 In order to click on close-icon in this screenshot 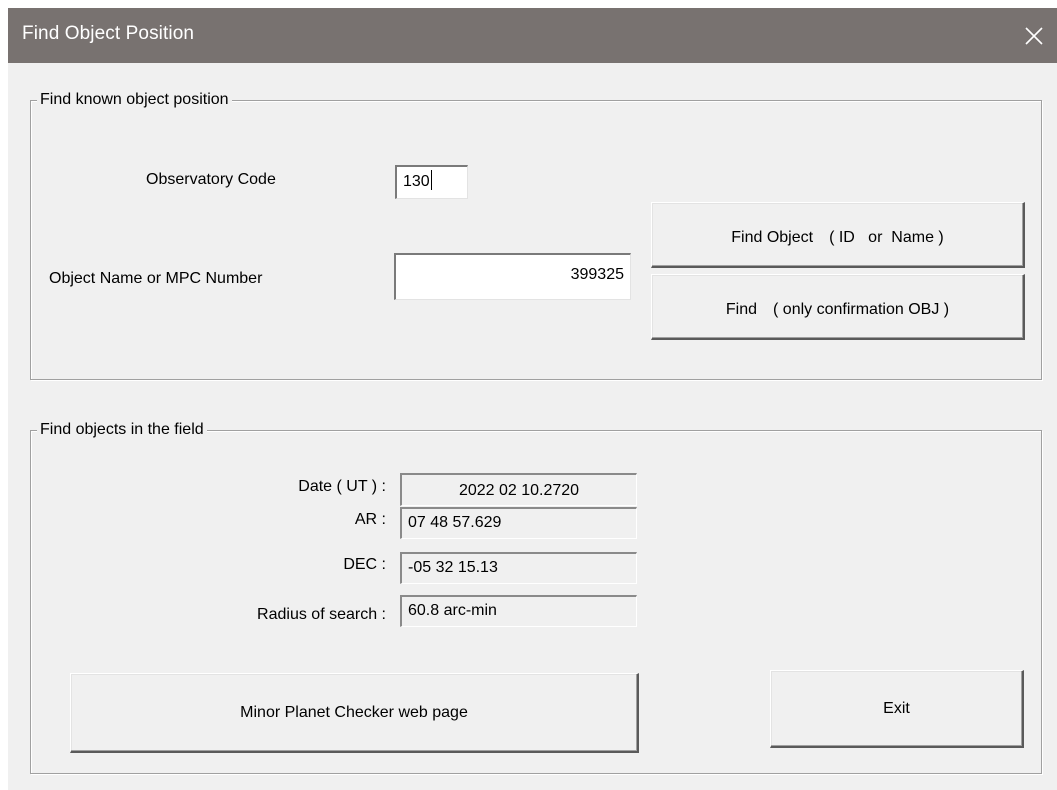, I will do `click(1034, 35)`.